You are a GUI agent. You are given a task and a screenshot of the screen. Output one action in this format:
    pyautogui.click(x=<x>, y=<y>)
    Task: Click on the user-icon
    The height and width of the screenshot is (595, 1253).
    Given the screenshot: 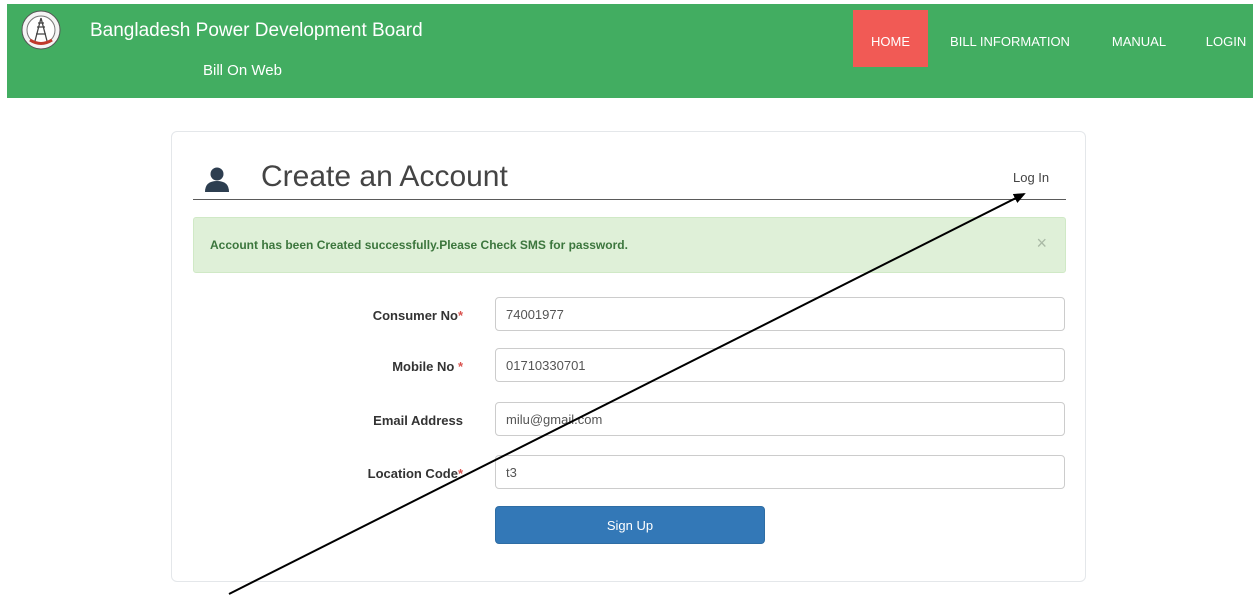 What is the action you would take?
    pyautogui.click(x=217, y=179)
    